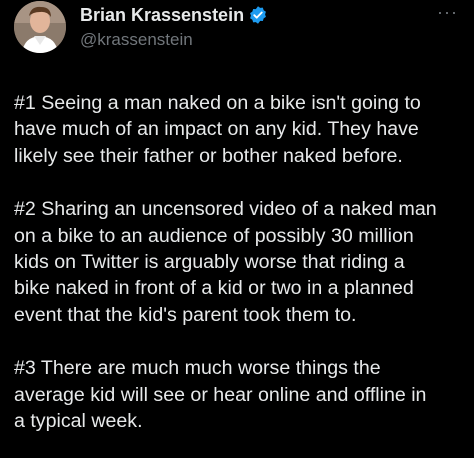  I want to click on avatar-photo, so click(40, 27).